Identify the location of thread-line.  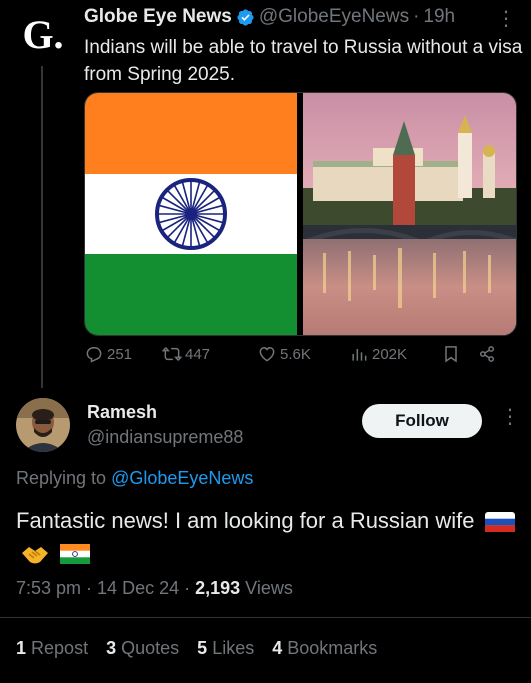
(42, 227).